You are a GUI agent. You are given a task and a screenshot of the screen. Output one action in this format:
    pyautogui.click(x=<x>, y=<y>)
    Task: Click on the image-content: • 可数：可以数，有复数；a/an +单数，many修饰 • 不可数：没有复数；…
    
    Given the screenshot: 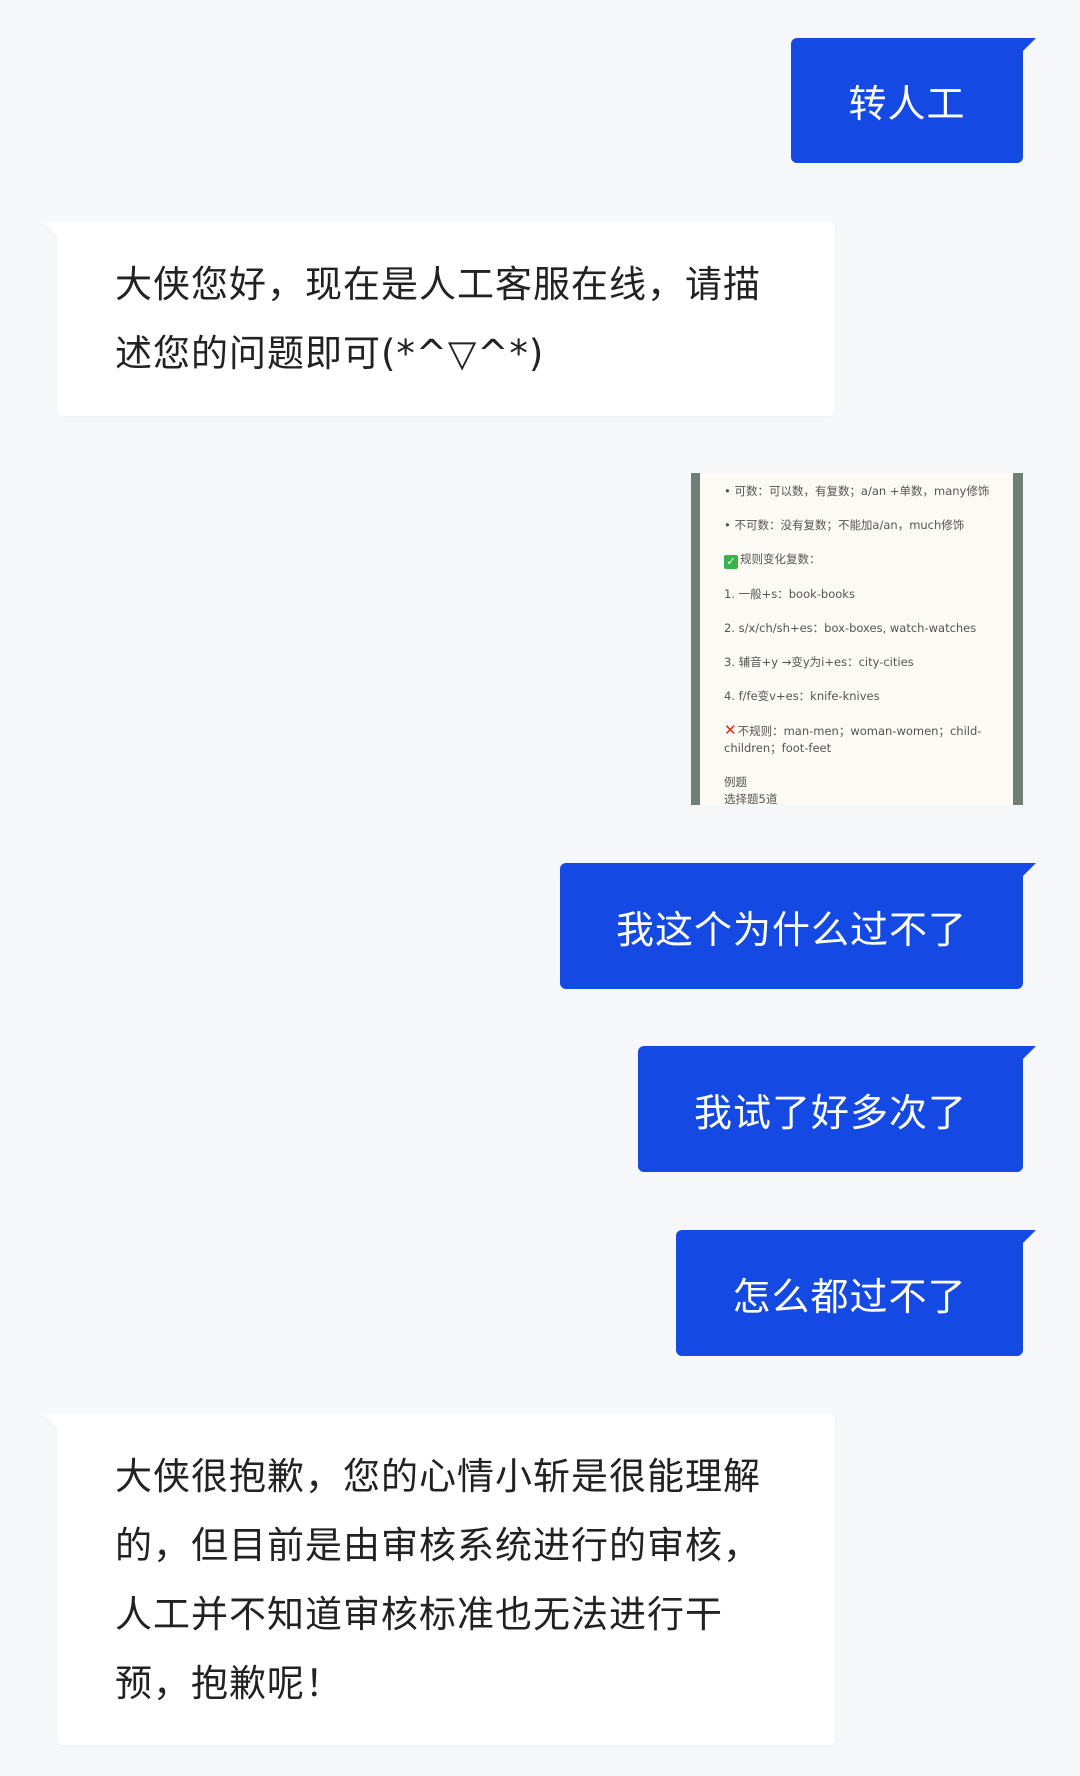 What is the action you would take?
    pyautogui.click(x=856, y=639)
    